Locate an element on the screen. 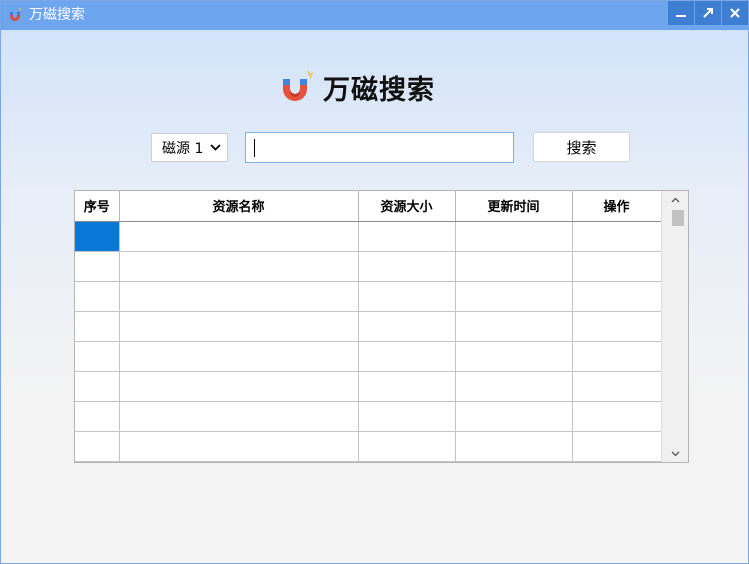 This screenshot has height=564, width=749. source-selected-value: 磁源 1 is located at coordinates (183, 148).